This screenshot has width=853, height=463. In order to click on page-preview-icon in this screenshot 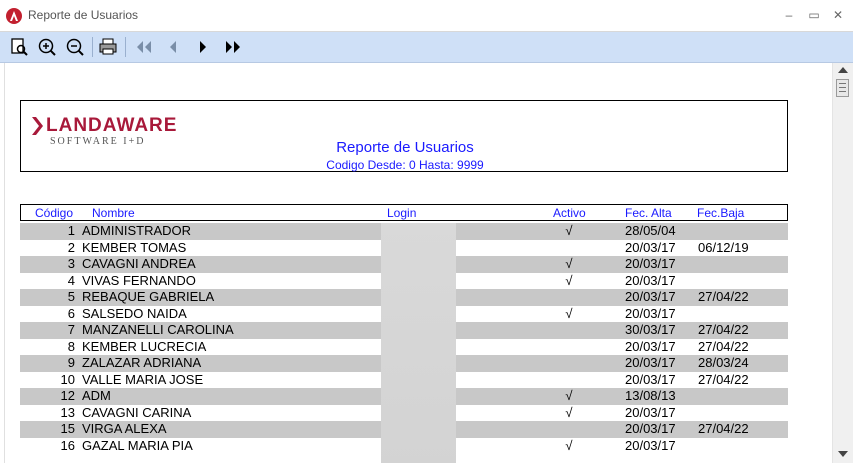, I will do `click(19, 47)`.